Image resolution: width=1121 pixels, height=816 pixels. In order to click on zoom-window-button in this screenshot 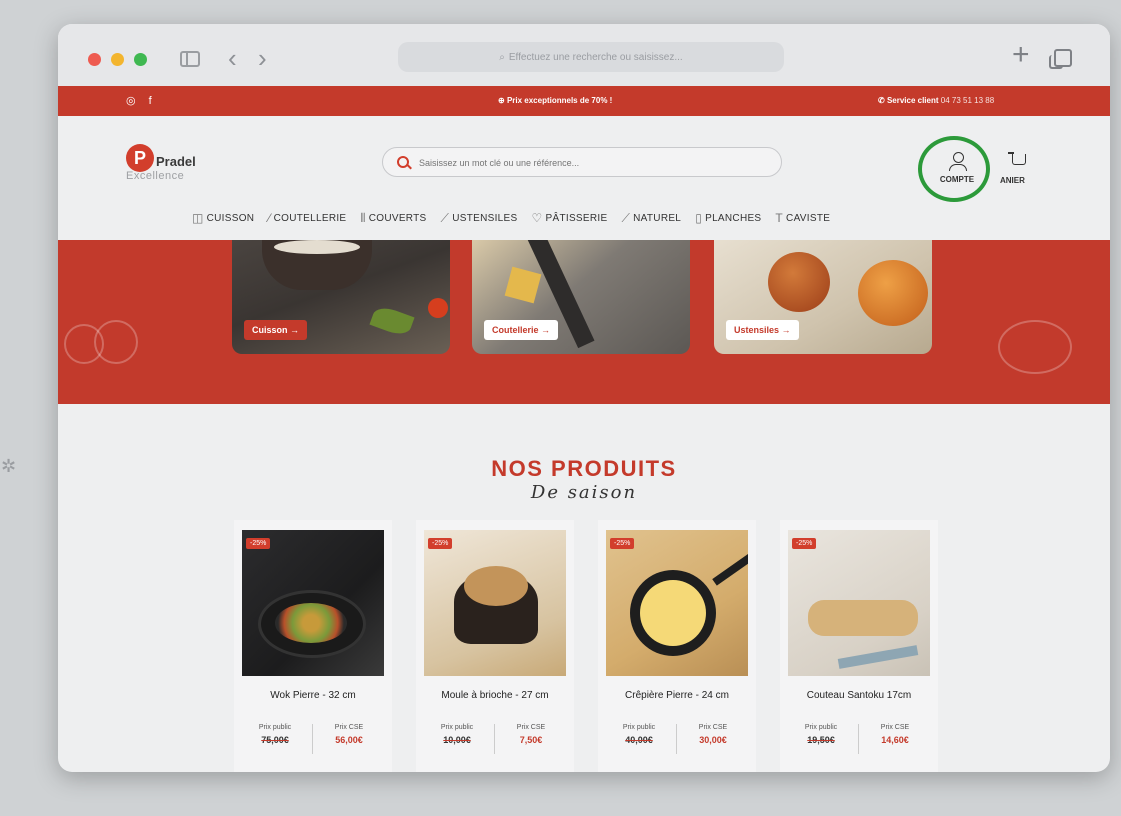, I will do `click(140, 59)`.